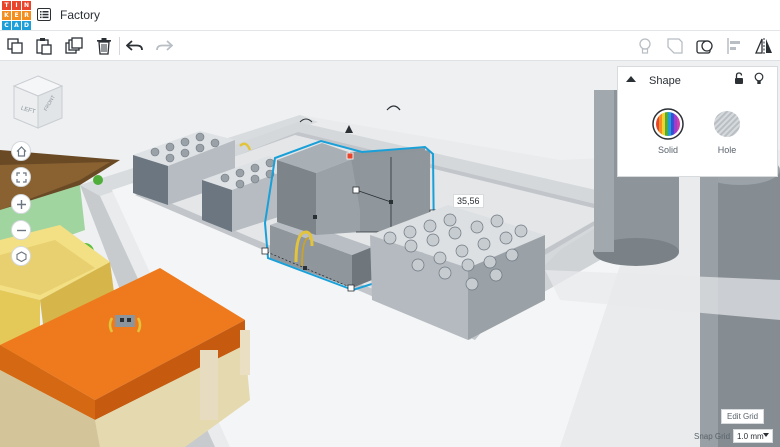  I want to click on group-icon, so click(705, 46).